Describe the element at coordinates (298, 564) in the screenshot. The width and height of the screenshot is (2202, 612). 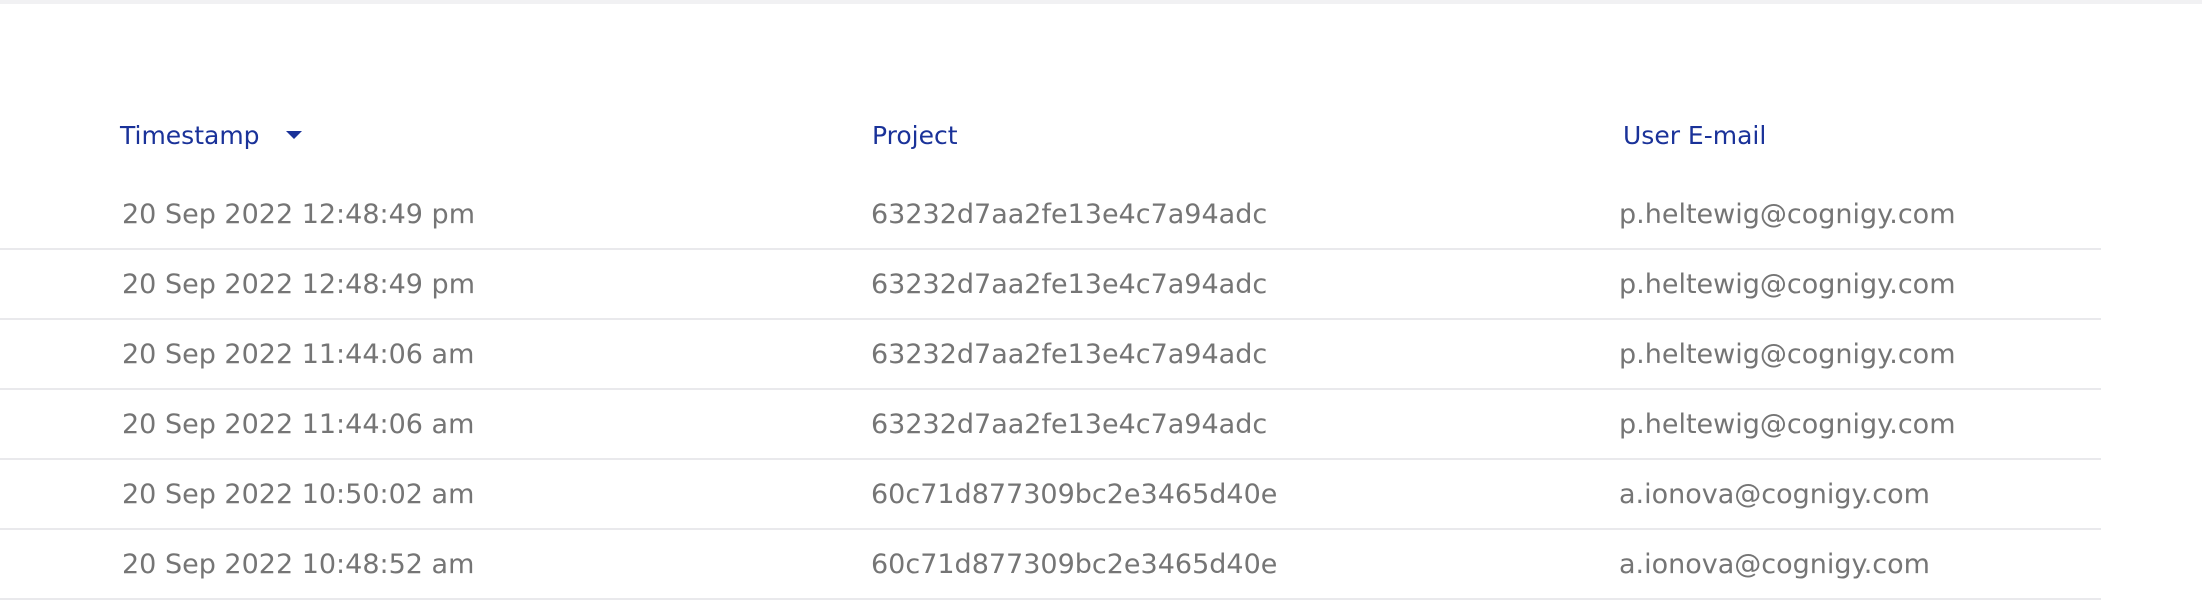
I see `cell-timestamp: 20 Sep 2022 10:48:52 am` at that location.